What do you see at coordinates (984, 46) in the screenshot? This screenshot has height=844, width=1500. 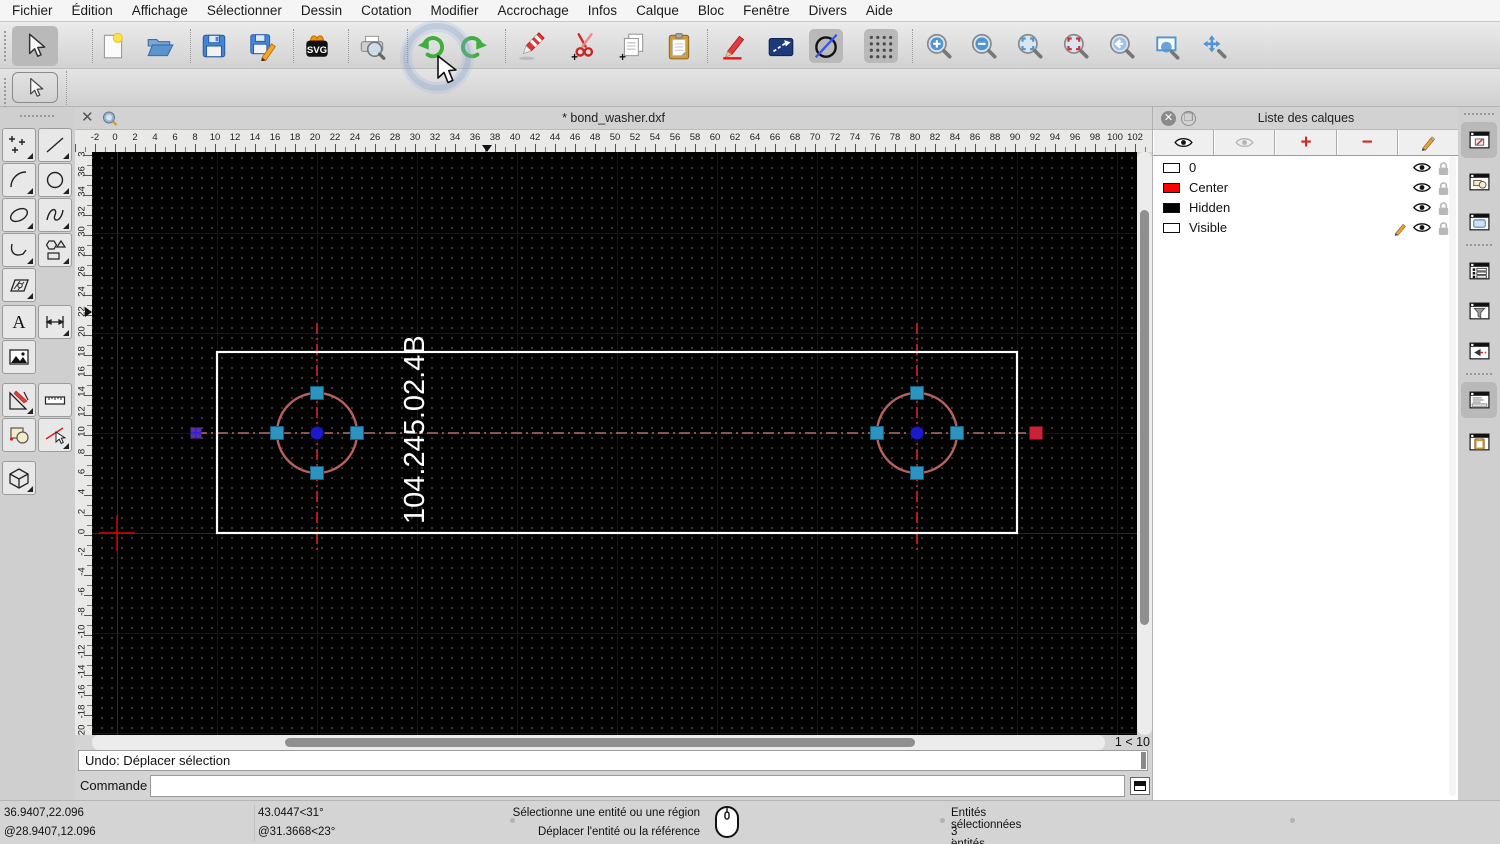 I see `zoom-out-button` at bounding box center [984, 46].